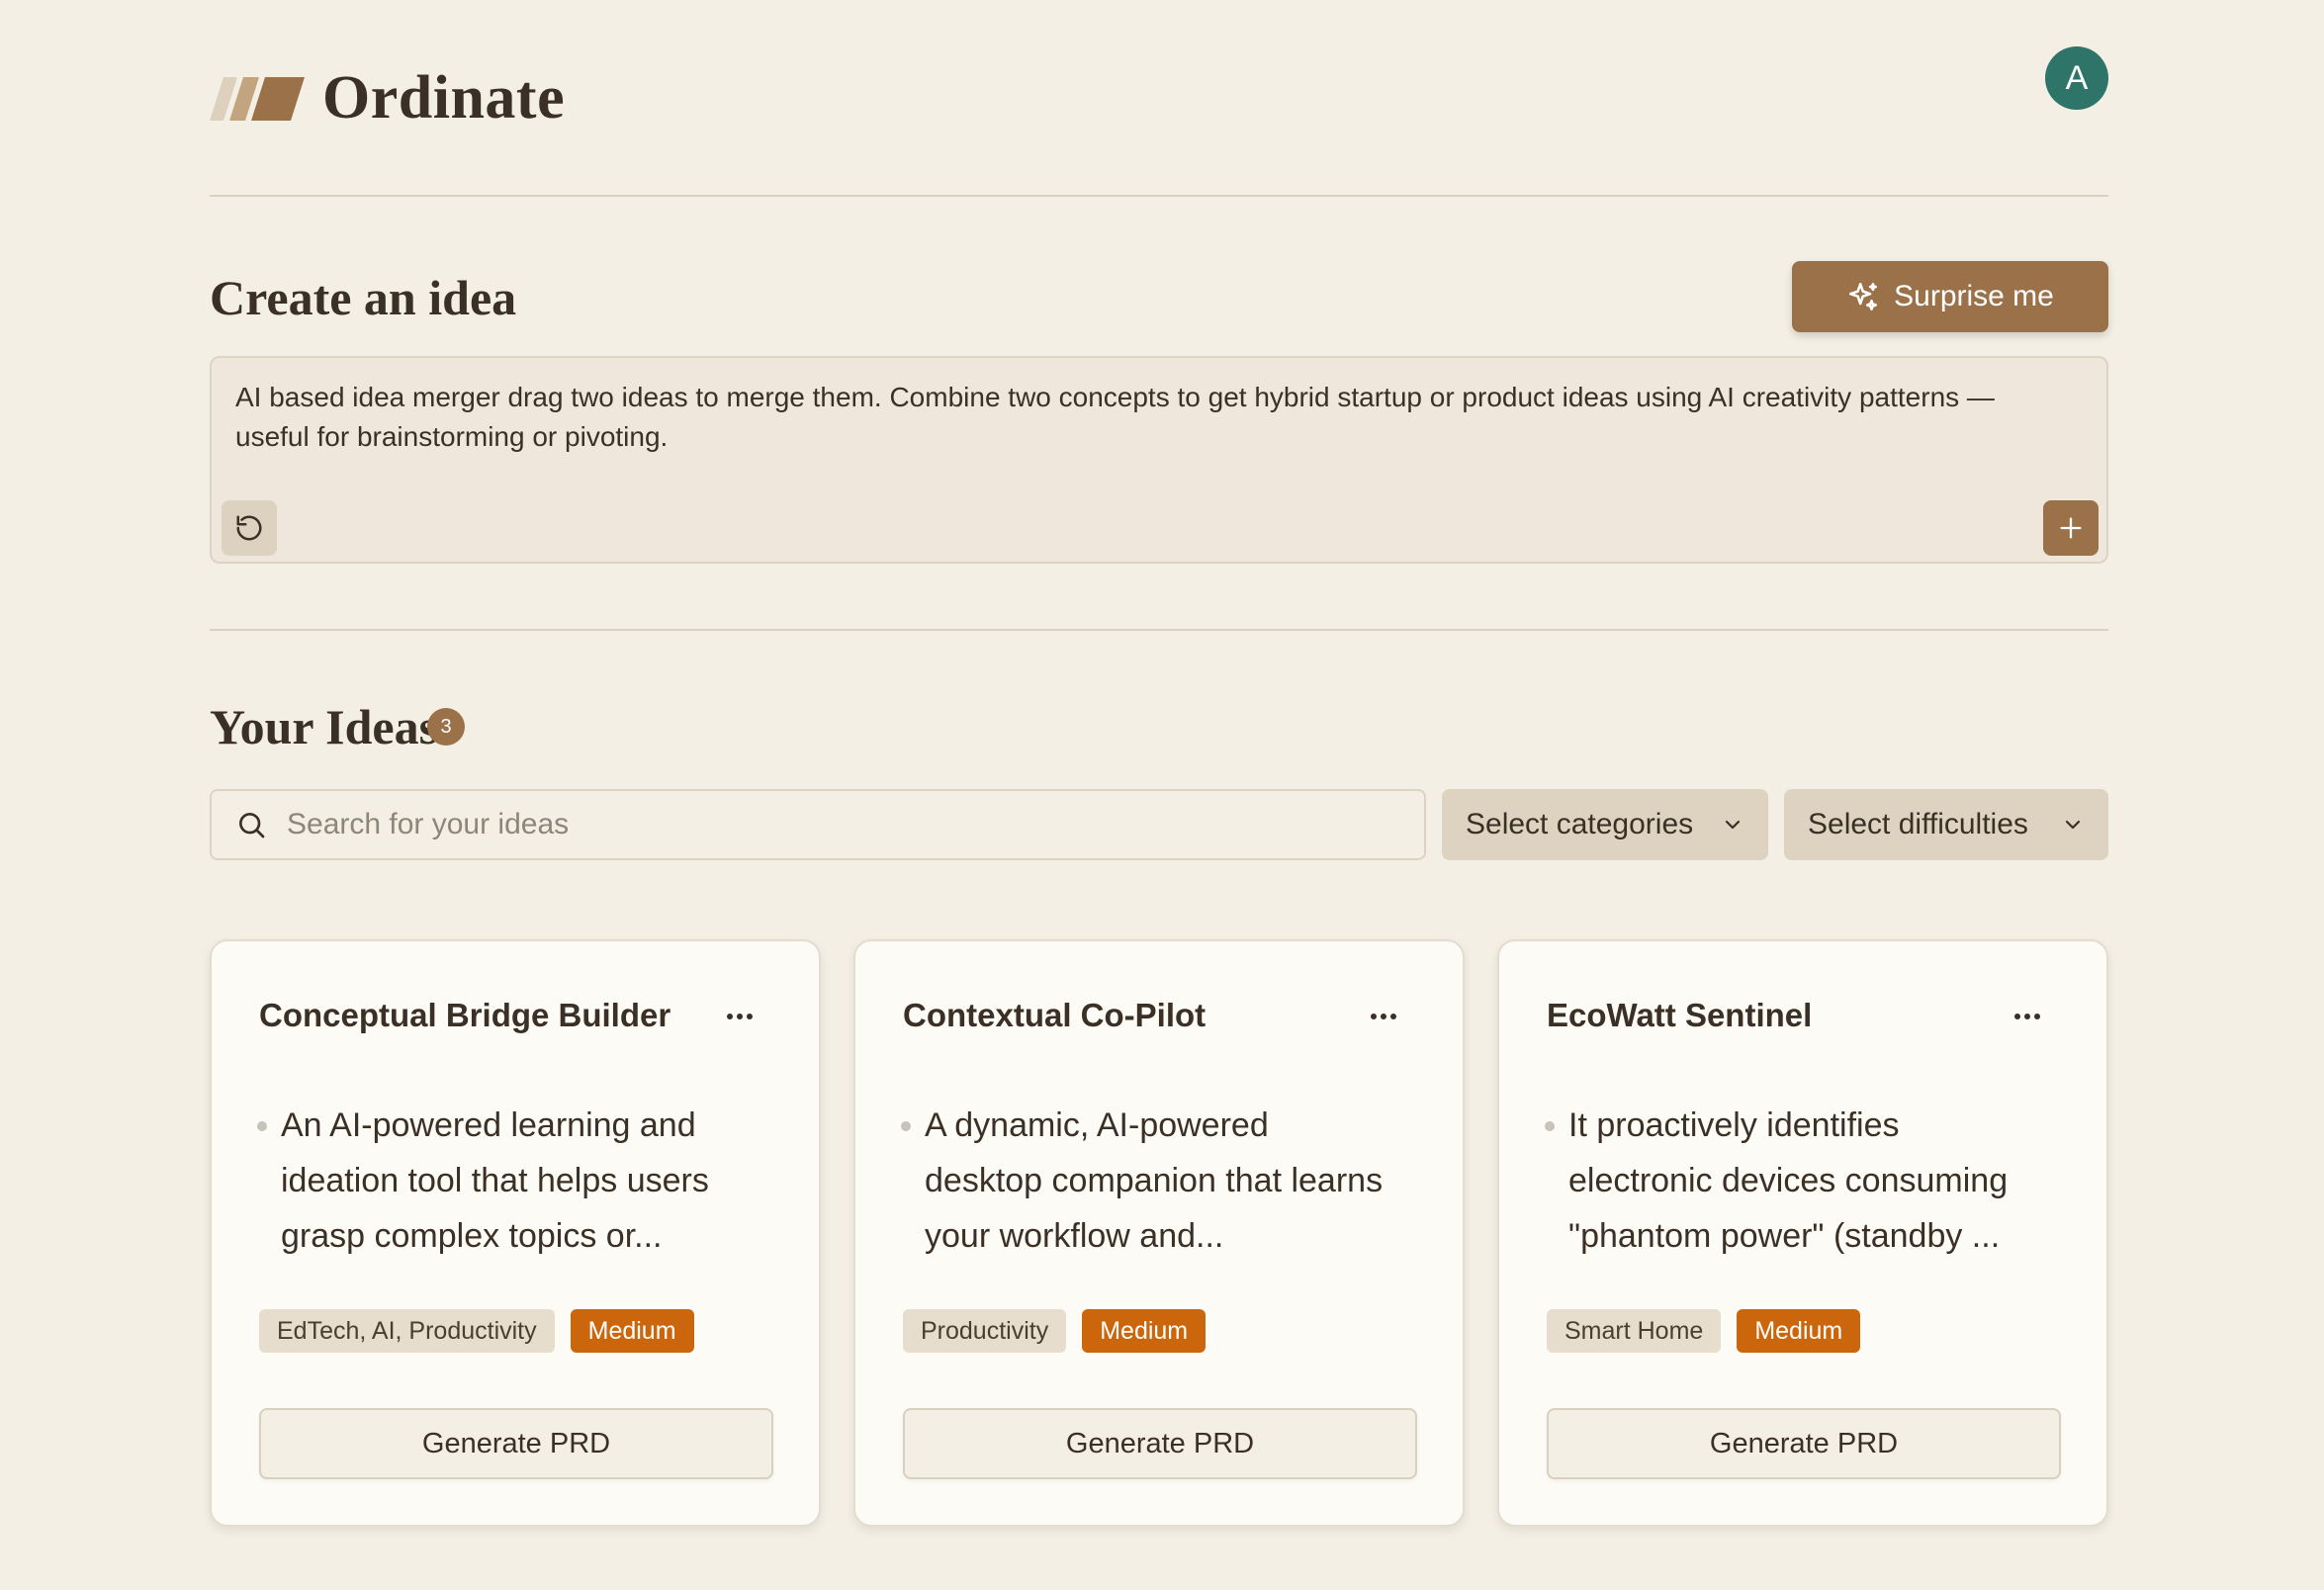 The width and height of the screenshot is (2324, 1590). What do you see at coordinates (444, 98) in the screenshot?
I see `app-name: Ordinate` at bounding box center [444, 98].